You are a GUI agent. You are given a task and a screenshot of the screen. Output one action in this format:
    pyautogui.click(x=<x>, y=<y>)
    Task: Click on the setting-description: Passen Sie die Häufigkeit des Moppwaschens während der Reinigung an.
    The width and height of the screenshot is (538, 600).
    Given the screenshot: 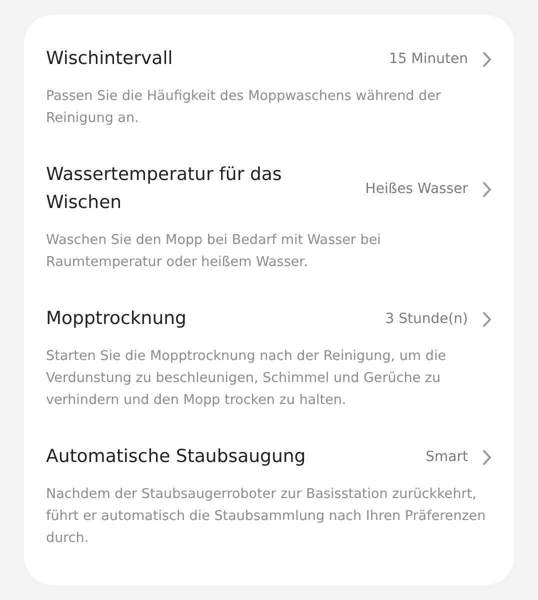 What is the action you would take?
    pyautogui.click(x=244, y=107)
    